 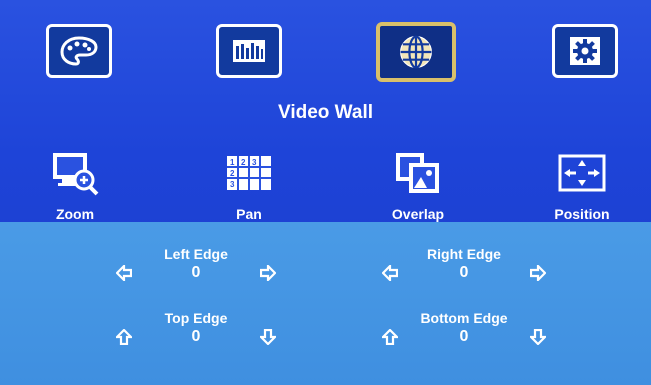 I want to click on zoom-monitor-icon, so click(x=76, y=174).